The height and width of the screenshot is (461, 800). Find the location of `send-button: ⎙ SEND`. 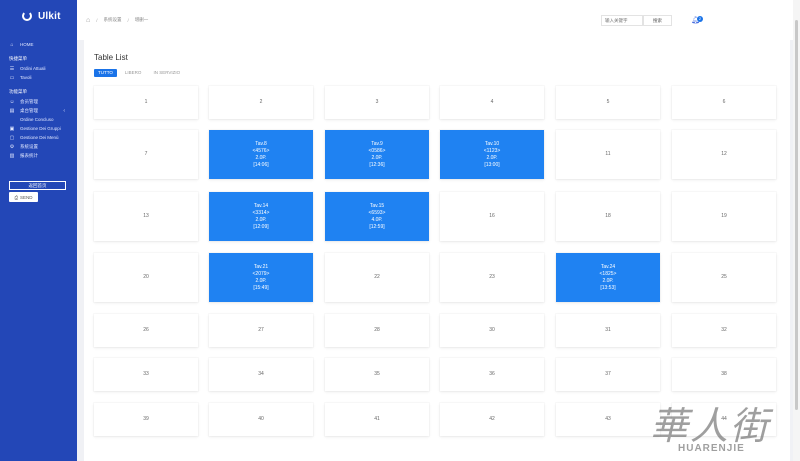

send-button: ⎙ SEND is located at coordinates (23, 197).